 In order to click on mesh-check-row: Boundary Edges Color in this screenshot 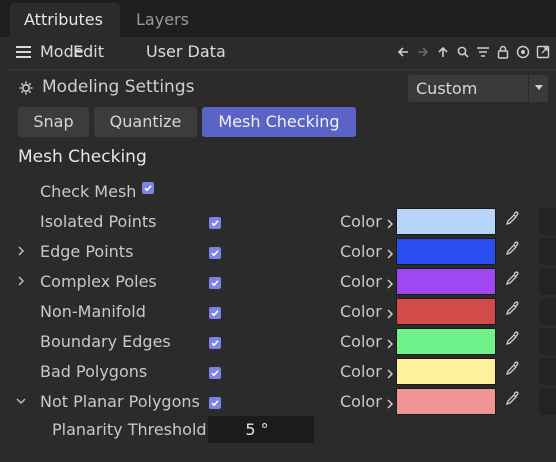, I will do `click(278, 343)`.